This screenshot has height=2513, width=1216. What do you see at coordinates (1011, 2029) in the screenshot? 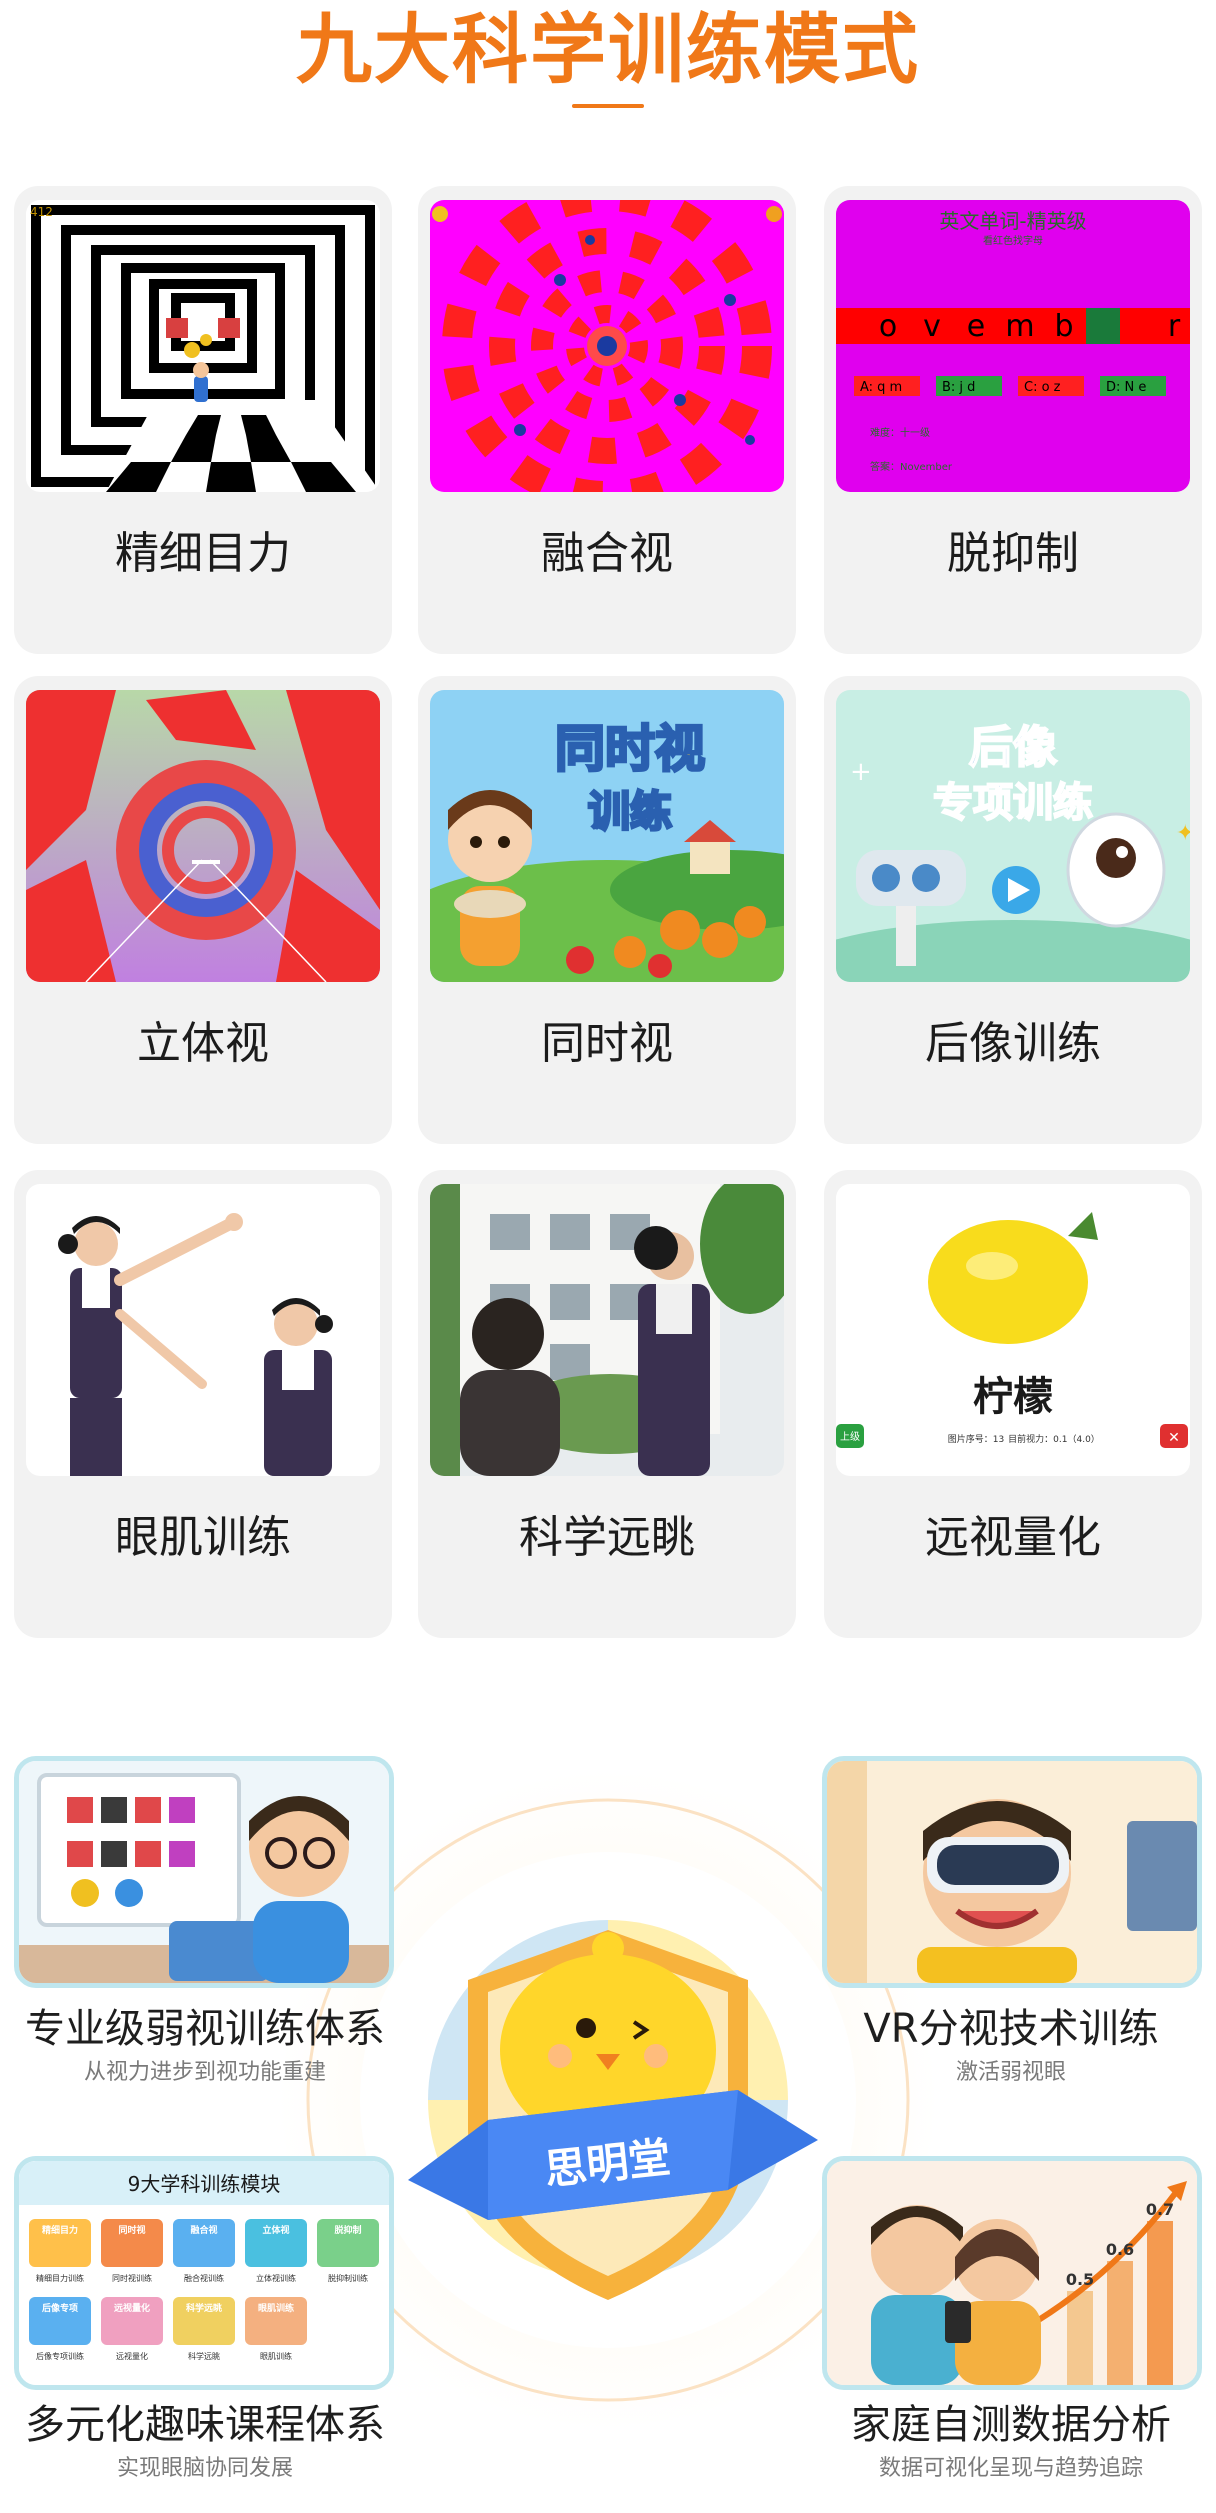
I see `feature-title: VR分视技术训练` at bounding box center [1011, 2029].